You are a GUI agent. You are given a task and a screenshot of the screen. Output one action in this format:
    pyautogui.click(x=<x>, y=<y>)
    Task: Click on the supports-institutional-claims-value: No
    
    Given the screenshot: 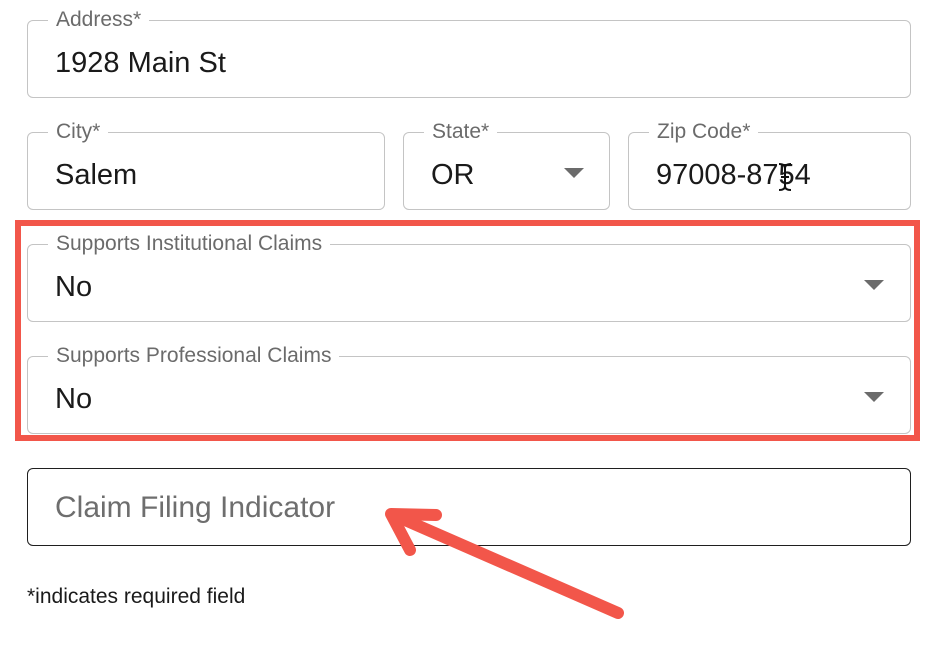 What is the action you would take?
    pyautogui.click(x=74, y=287)
    